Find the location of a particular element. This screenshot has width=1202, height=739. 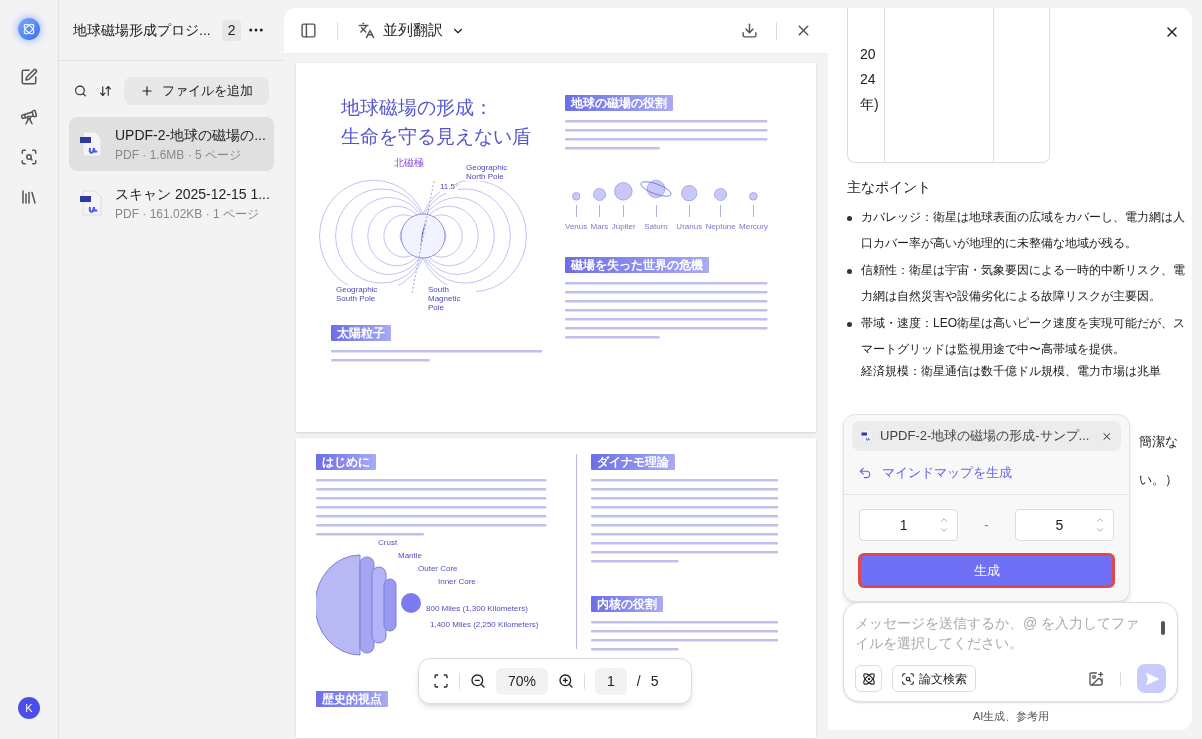

logo-icon is located at coordinates (29, 29).